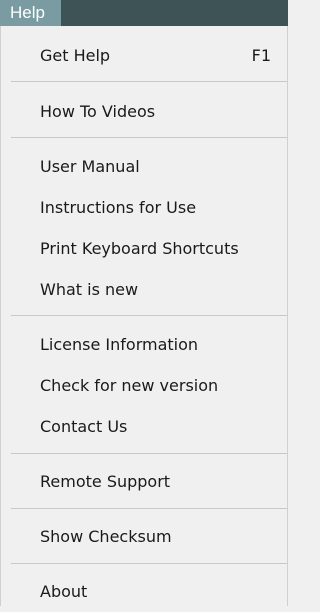 This screenshot has height=612, width=320. What do you see at coordinates (144, 592) in the screenshot?
I see `menu-item-about: About` at bounding box center [144, 592].